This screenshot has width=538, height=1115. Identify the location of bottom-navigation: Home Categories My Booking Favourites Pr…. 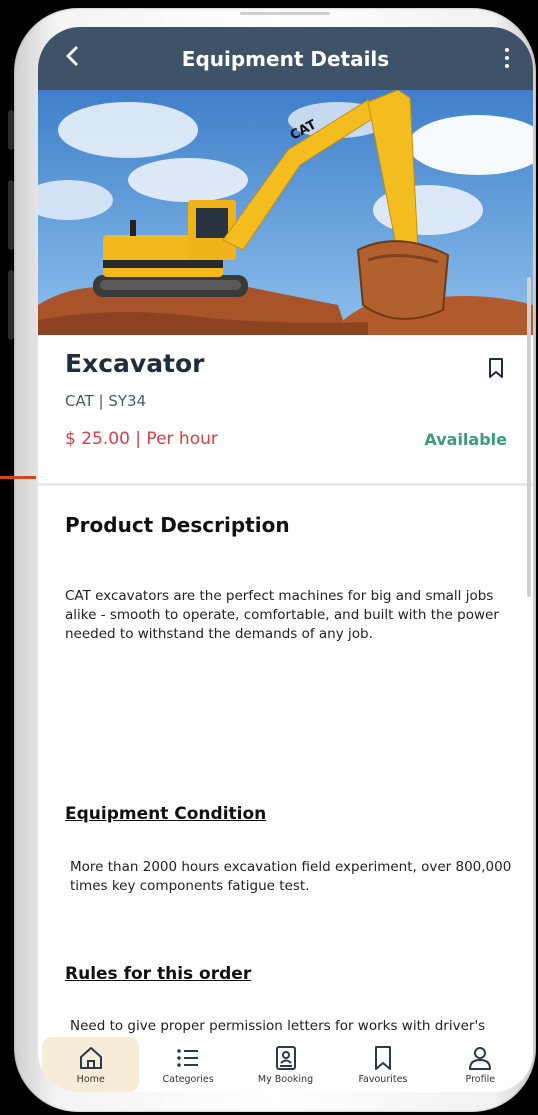
(285, 1064).